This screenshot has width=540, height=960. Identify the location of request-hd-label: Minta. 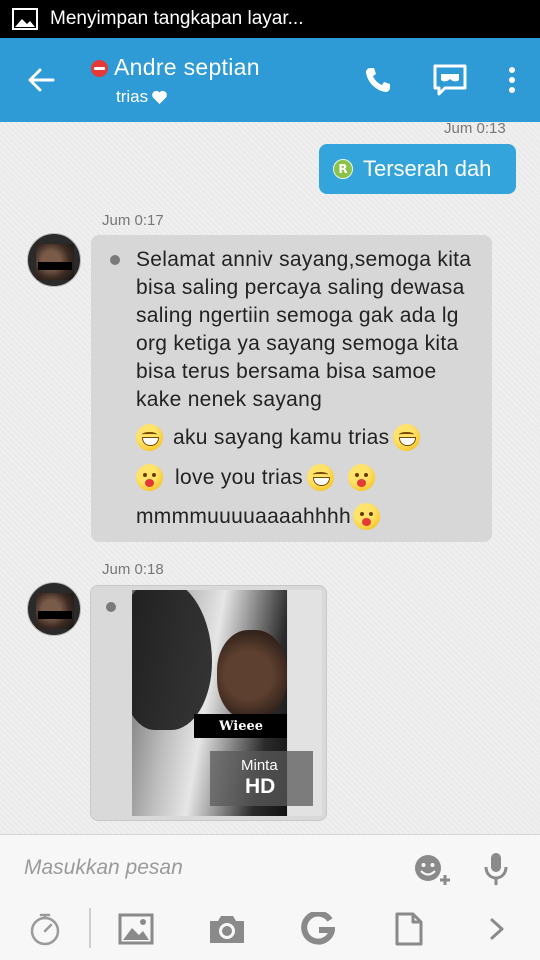
(259, 765).